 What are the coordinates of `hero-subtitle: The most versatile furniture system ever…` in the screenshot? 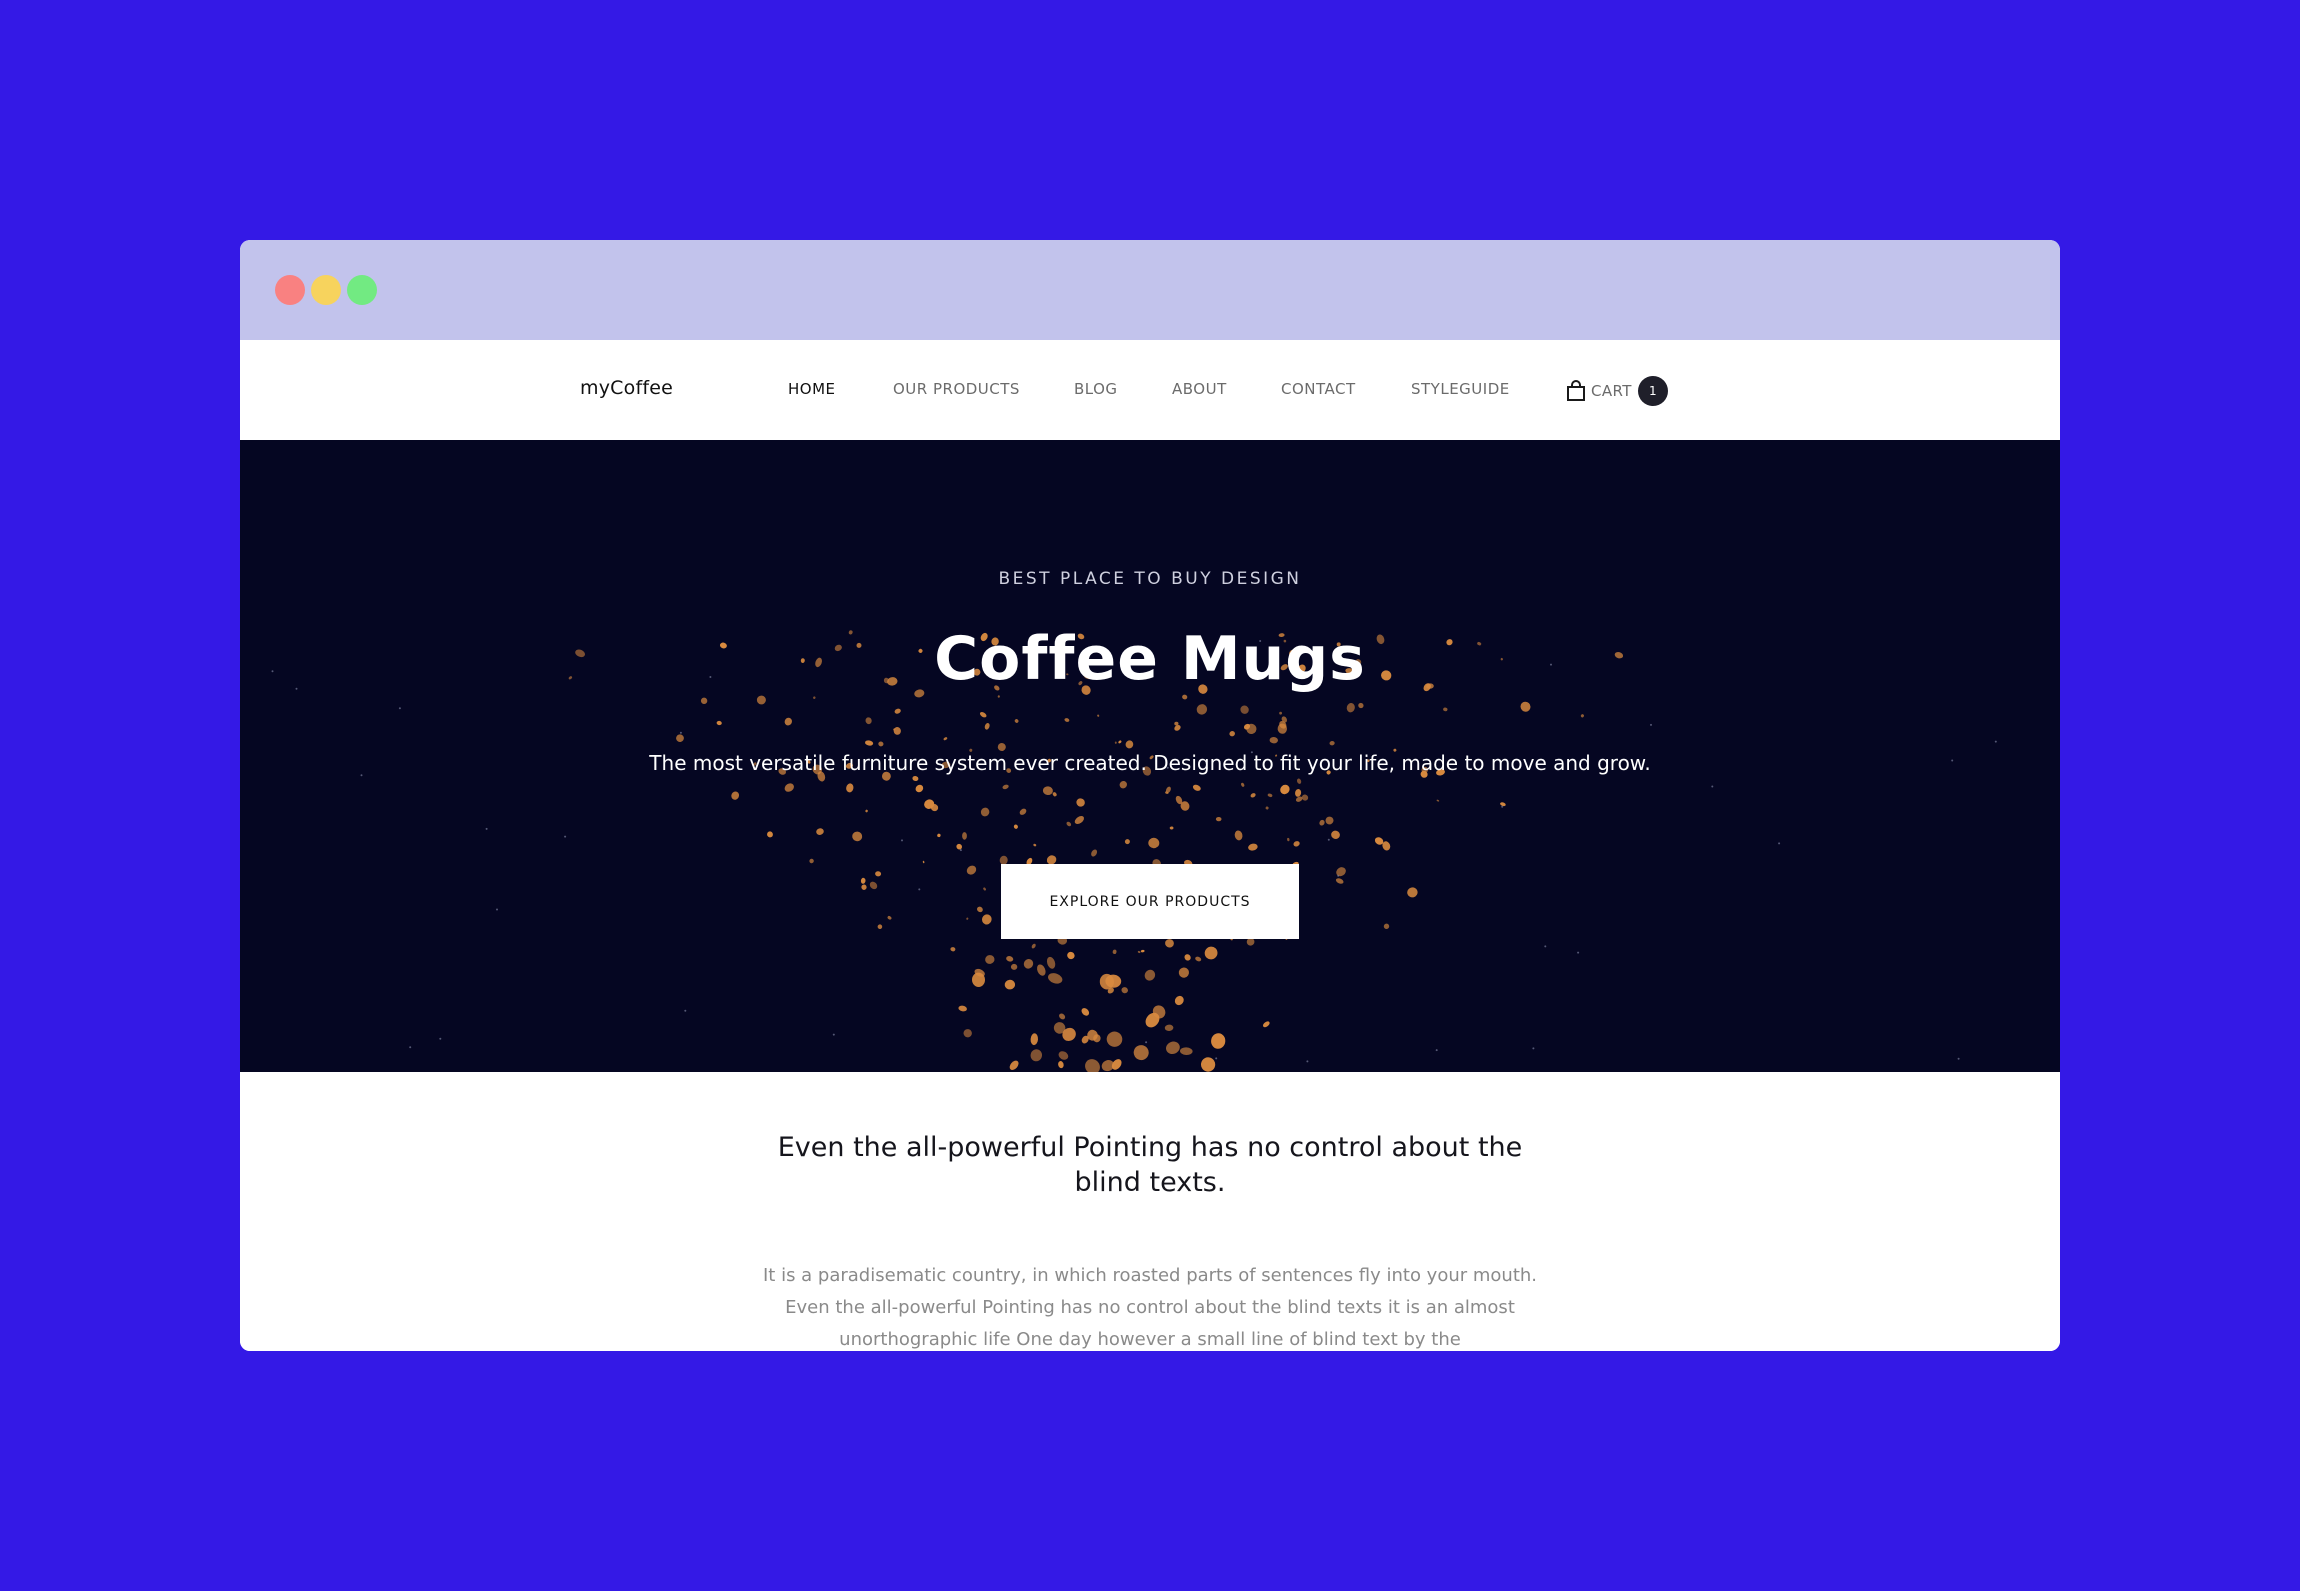 It's located at (1150, 763).